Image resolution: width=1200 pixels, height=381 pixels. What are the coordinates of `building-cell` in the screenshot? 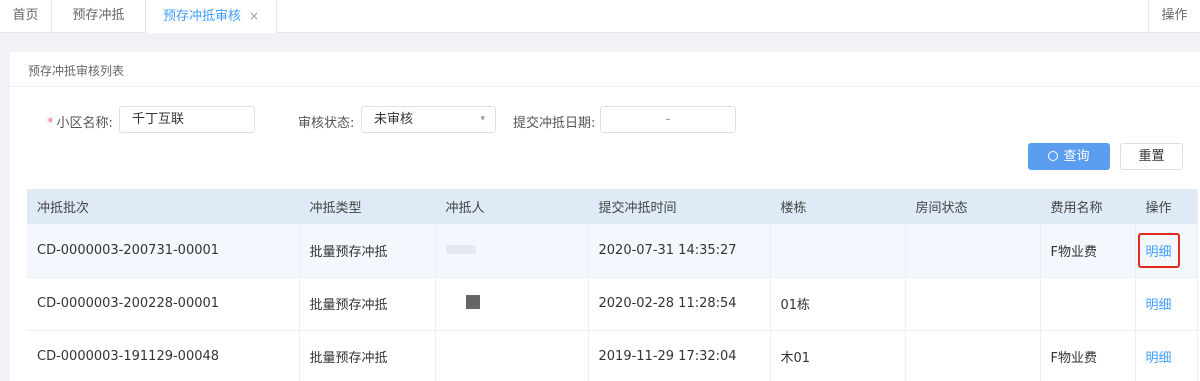 It's located at (838, 251).